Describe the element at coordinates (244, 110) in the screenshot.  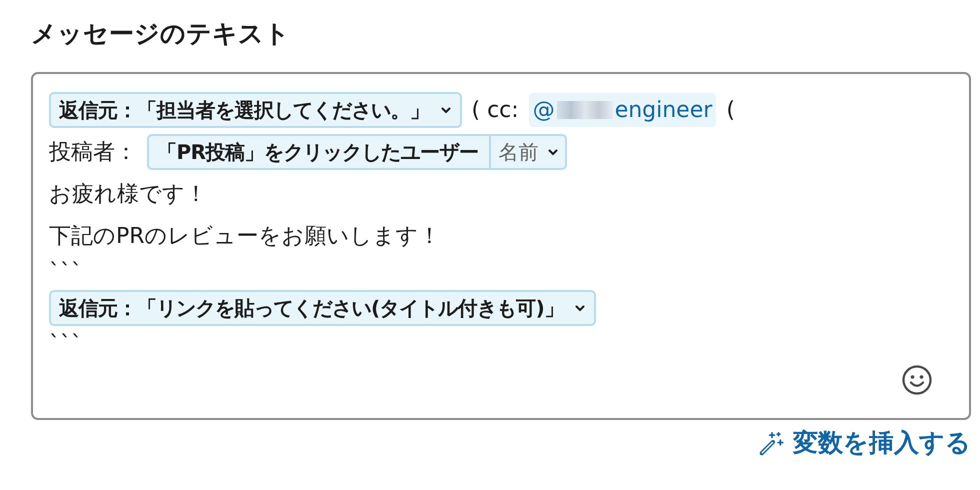
I see `variable-label: 返信元：「担当者を選択してください。」` at that location.